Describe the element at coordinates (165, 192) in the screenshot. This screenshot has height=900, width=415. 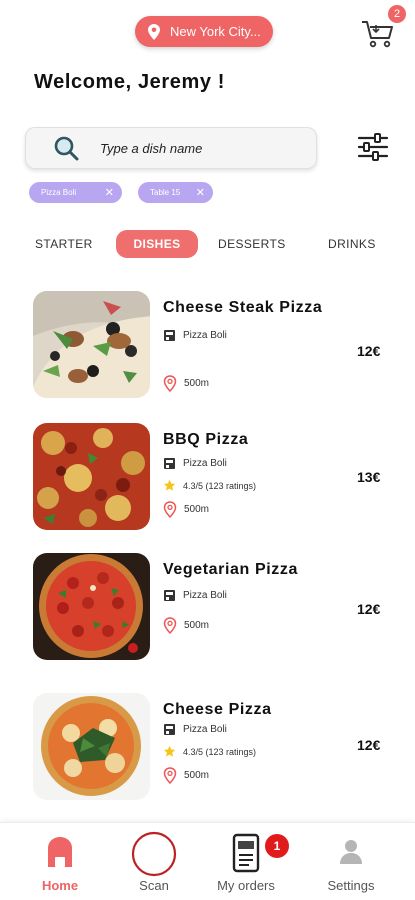
I see `chip-label: Table 15` at that location.